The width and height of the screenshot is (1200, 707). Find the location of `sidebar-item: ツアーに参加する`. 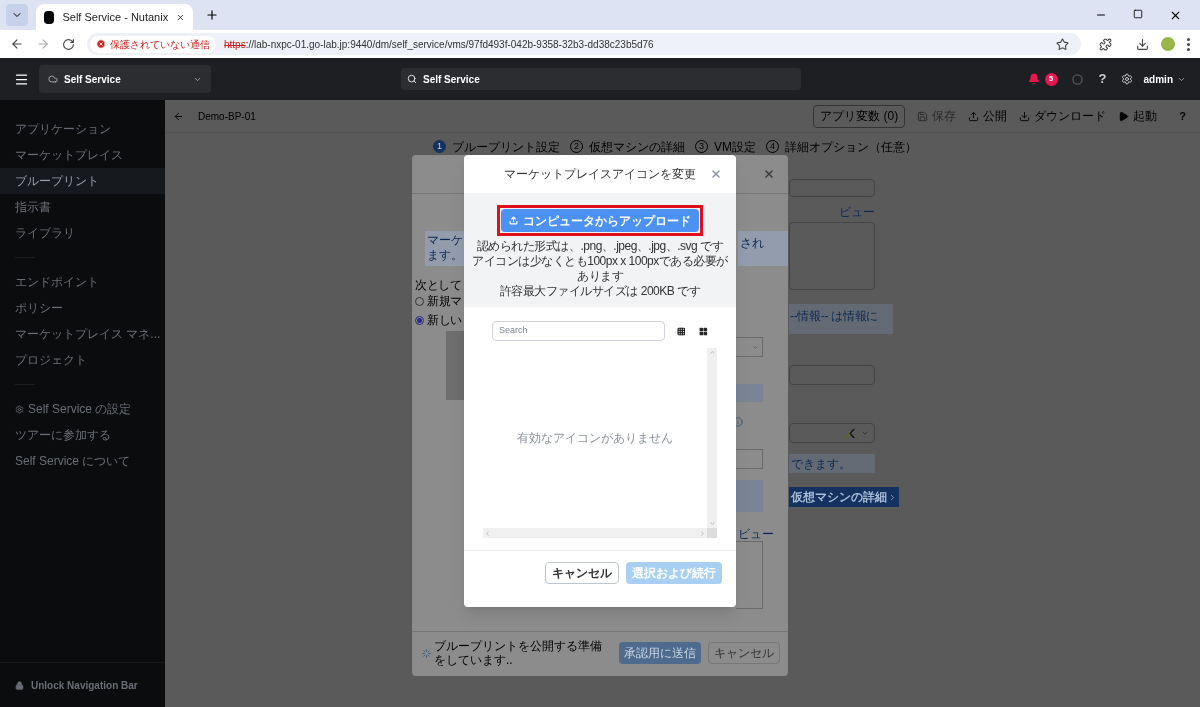

sidebar-item: ツアーに参加する is located at coordinates (82, 435).